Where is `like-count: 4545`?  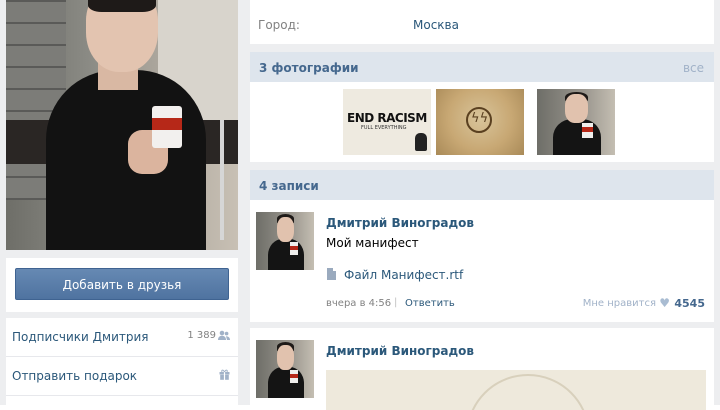 like-count: 4545 is located at coordinates (689, 303).